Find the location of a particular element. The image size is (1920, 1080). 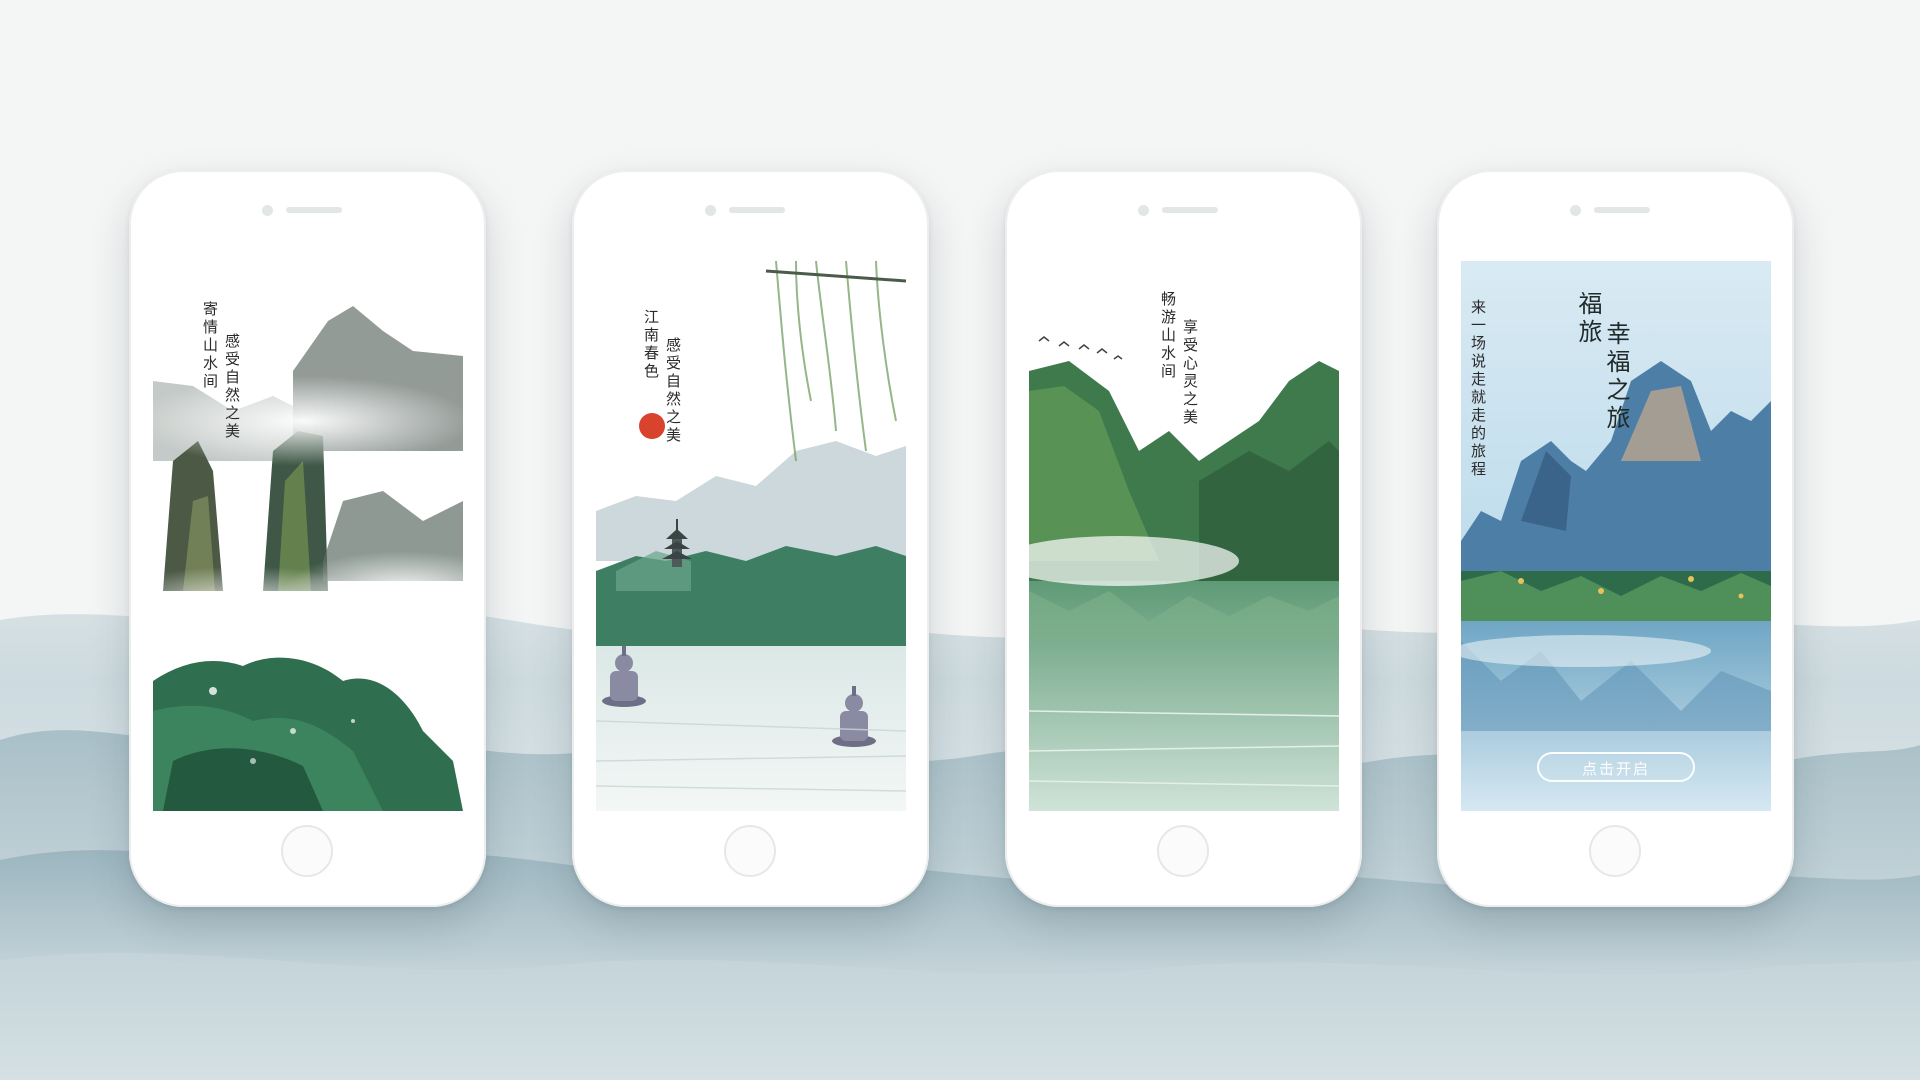

screen-4: 来一场说走就走的旅程 福旅 幸福之旅 点击开启 is located at coordinates (1616, 536).